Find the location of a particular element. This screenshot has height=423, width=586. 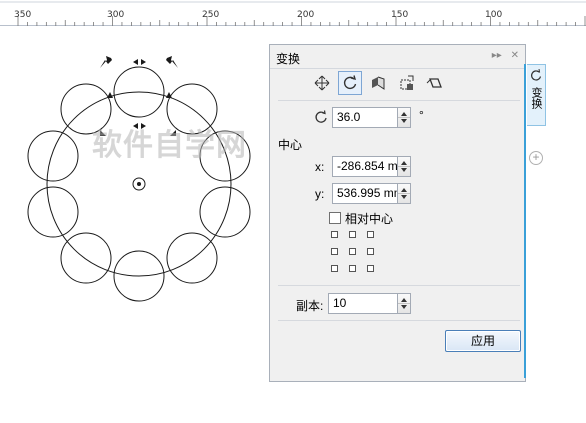

anchor-bottom-center is located at coordinates (352, 268).